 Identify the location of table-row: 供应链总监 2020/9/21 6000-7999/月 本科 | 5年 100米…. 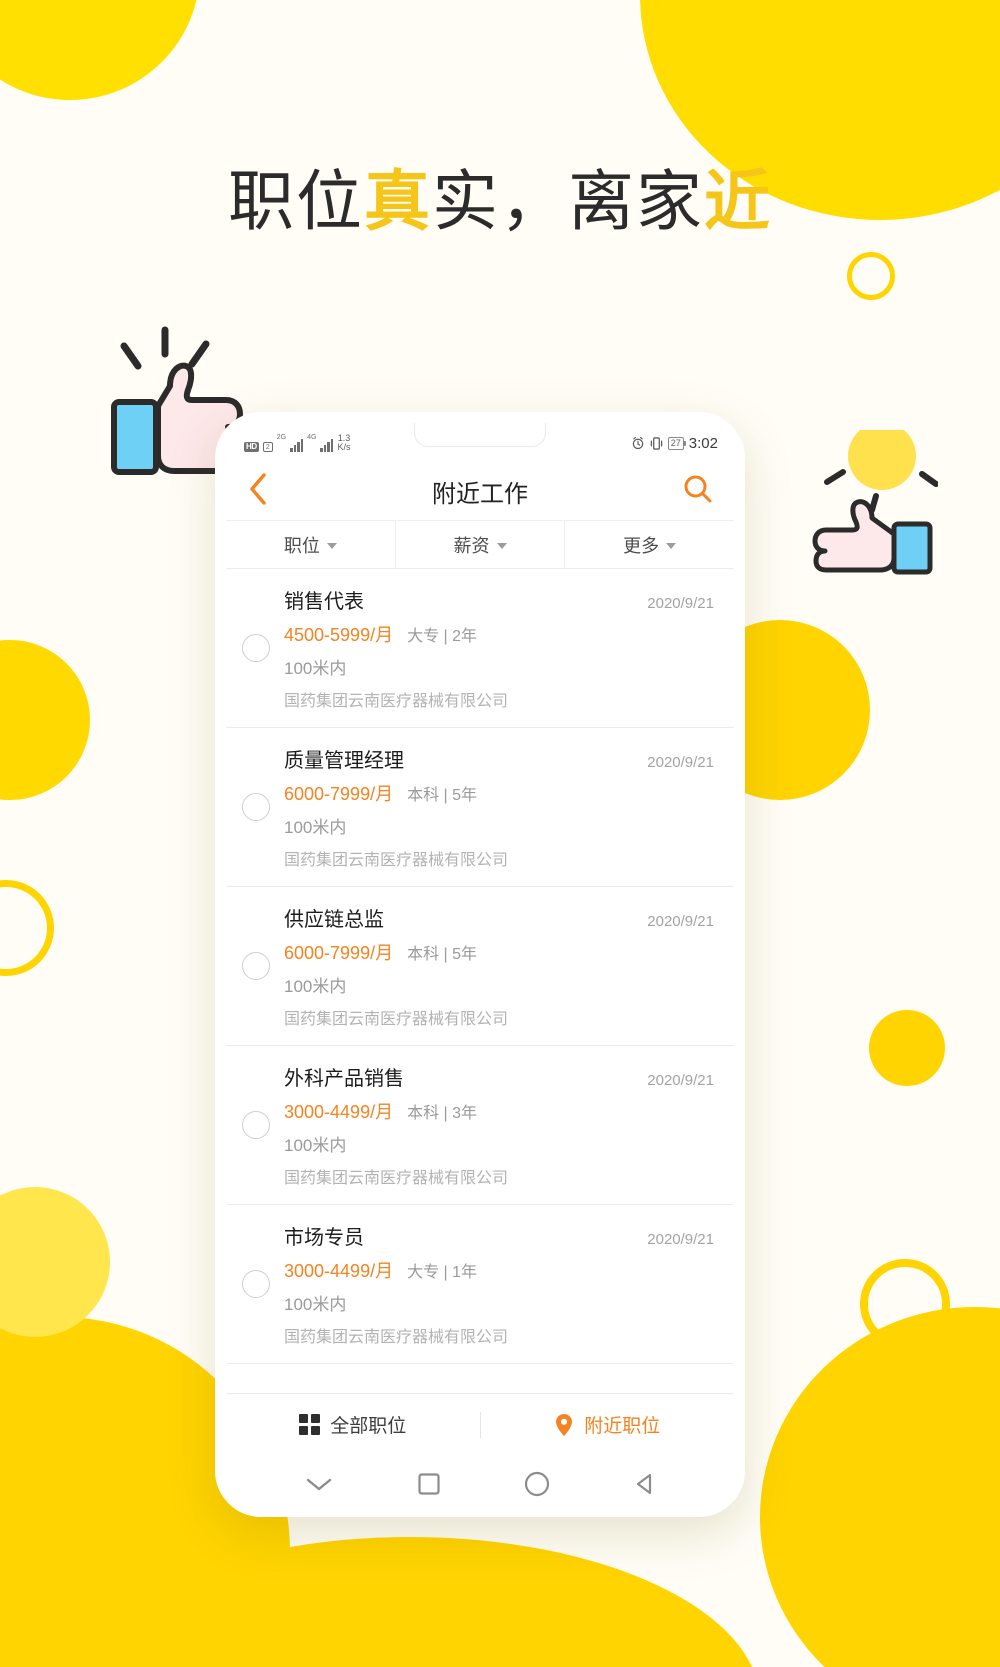
(480, 966).